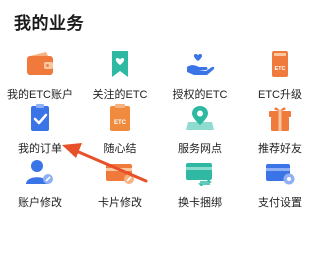 The height and width of the screenshot is (259, 320). What do you see at coordinates (199, 174) in the screenshot?
I see `card-exchange-icon` at bounding box center [199, 174].